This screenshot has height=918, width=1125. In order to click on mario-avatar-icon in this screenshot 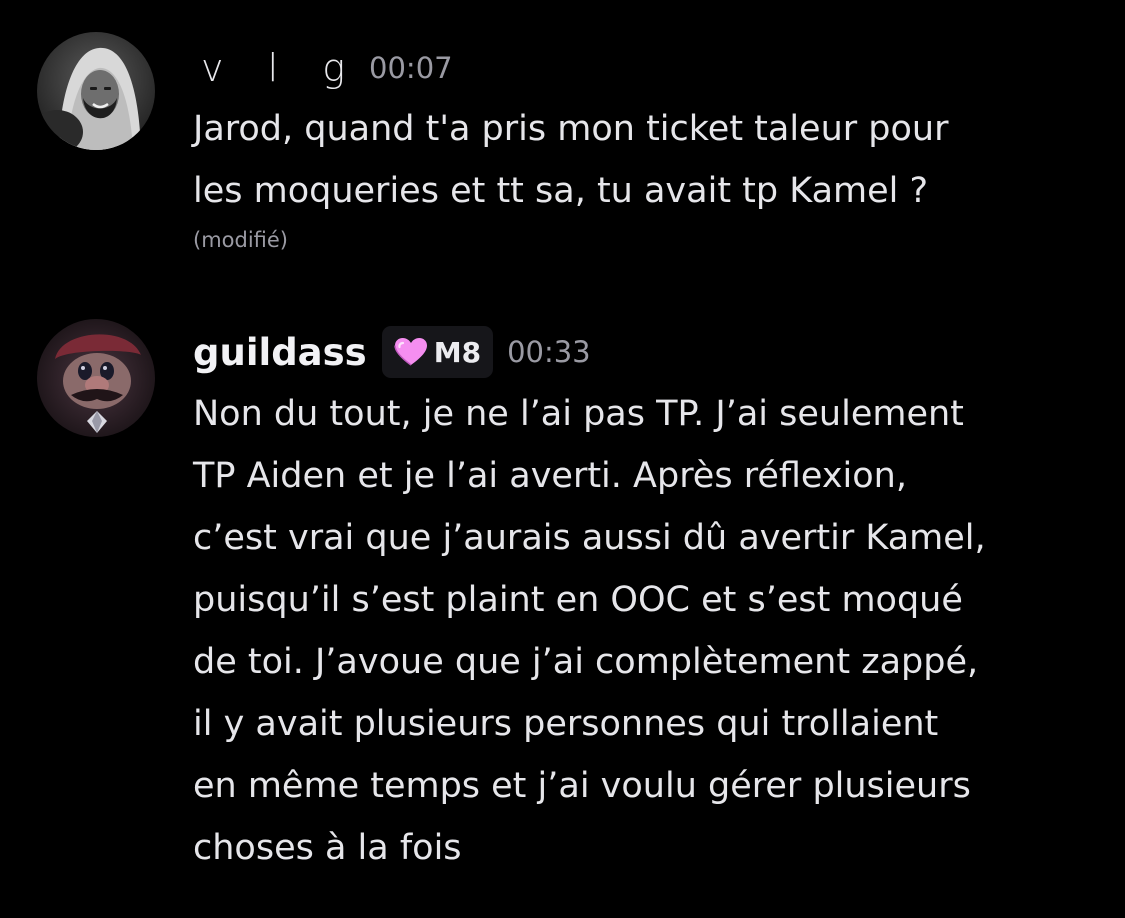, I will do `click(96, 378)`.